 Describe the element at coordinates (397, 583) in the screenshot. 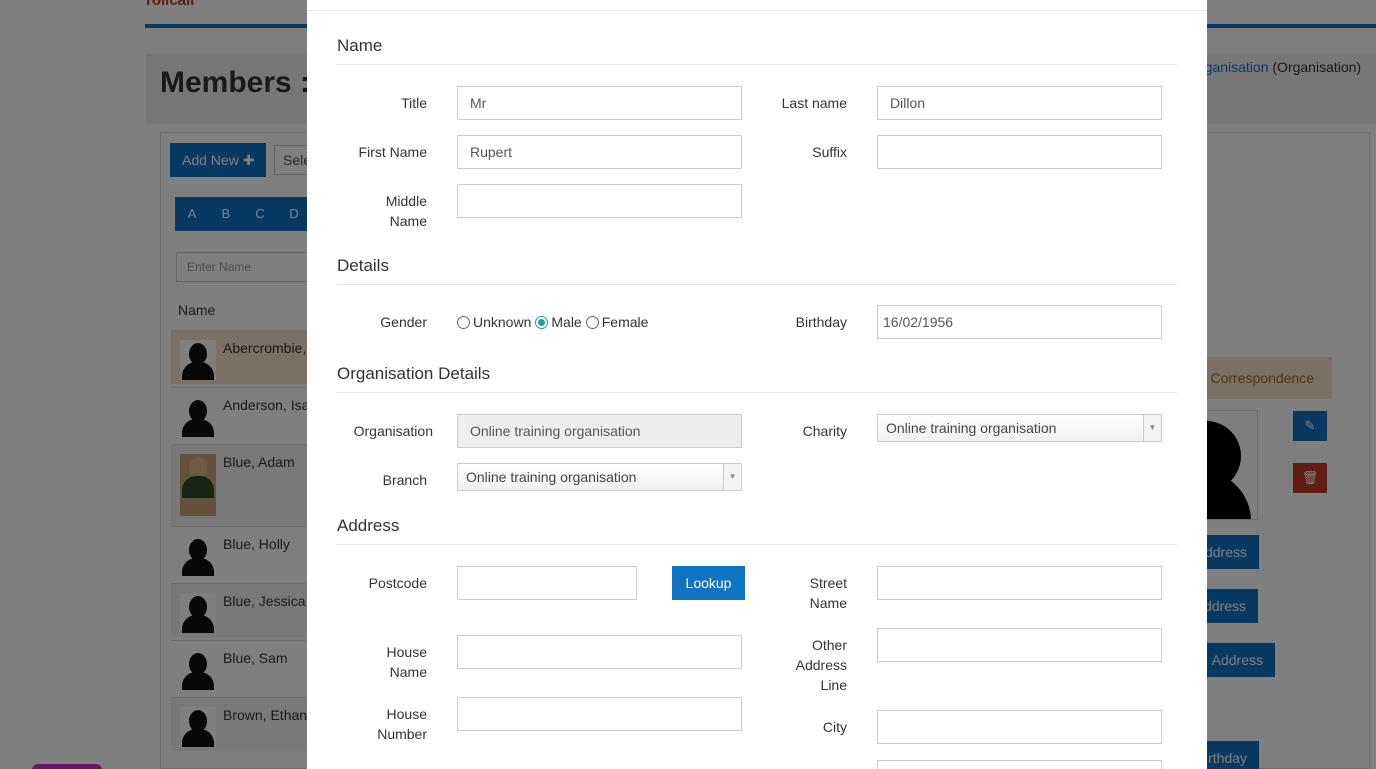

I see `postcode-label: Postcode` at that location.